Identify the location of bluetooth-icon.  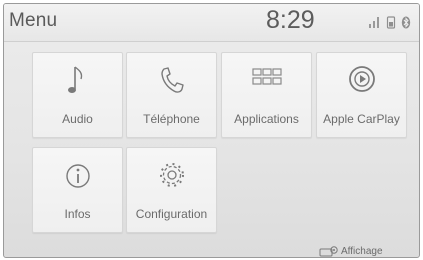
(406, 22).